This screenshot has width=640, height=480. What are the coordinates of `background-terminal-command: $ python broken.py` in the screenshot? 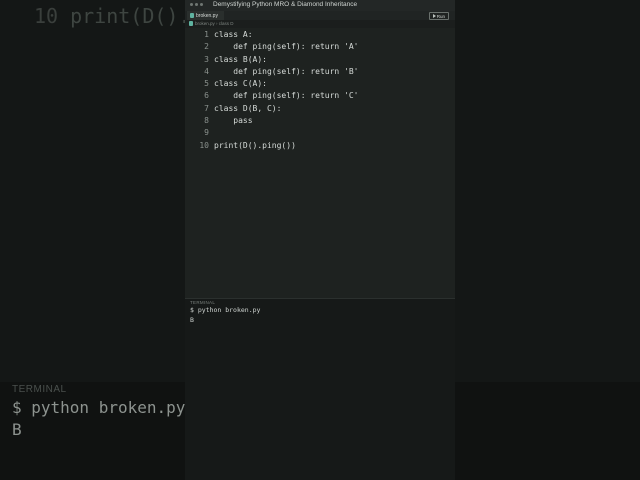 It's located at (99, 407).